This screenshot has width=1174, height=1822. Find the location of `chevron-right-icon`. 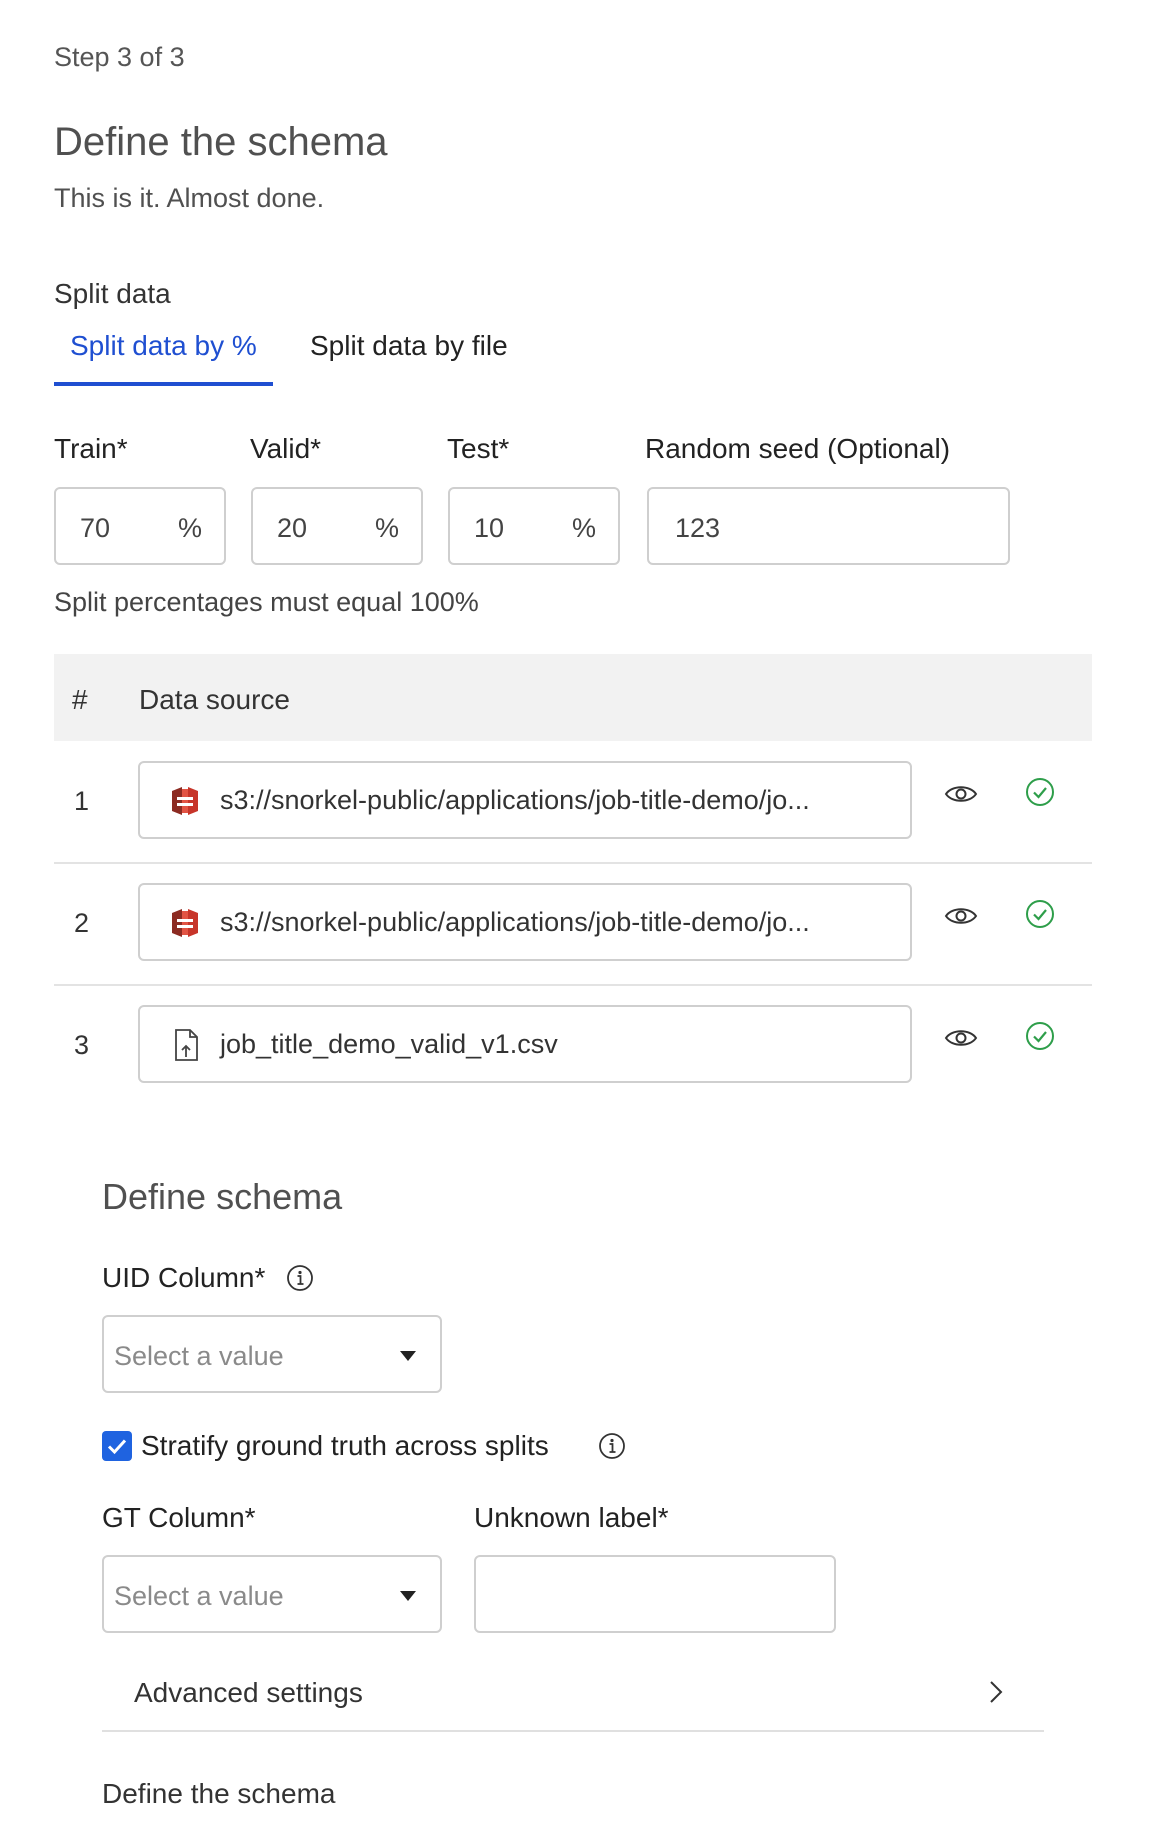

chevron-right-icon is located at coordinates (996, 1692).